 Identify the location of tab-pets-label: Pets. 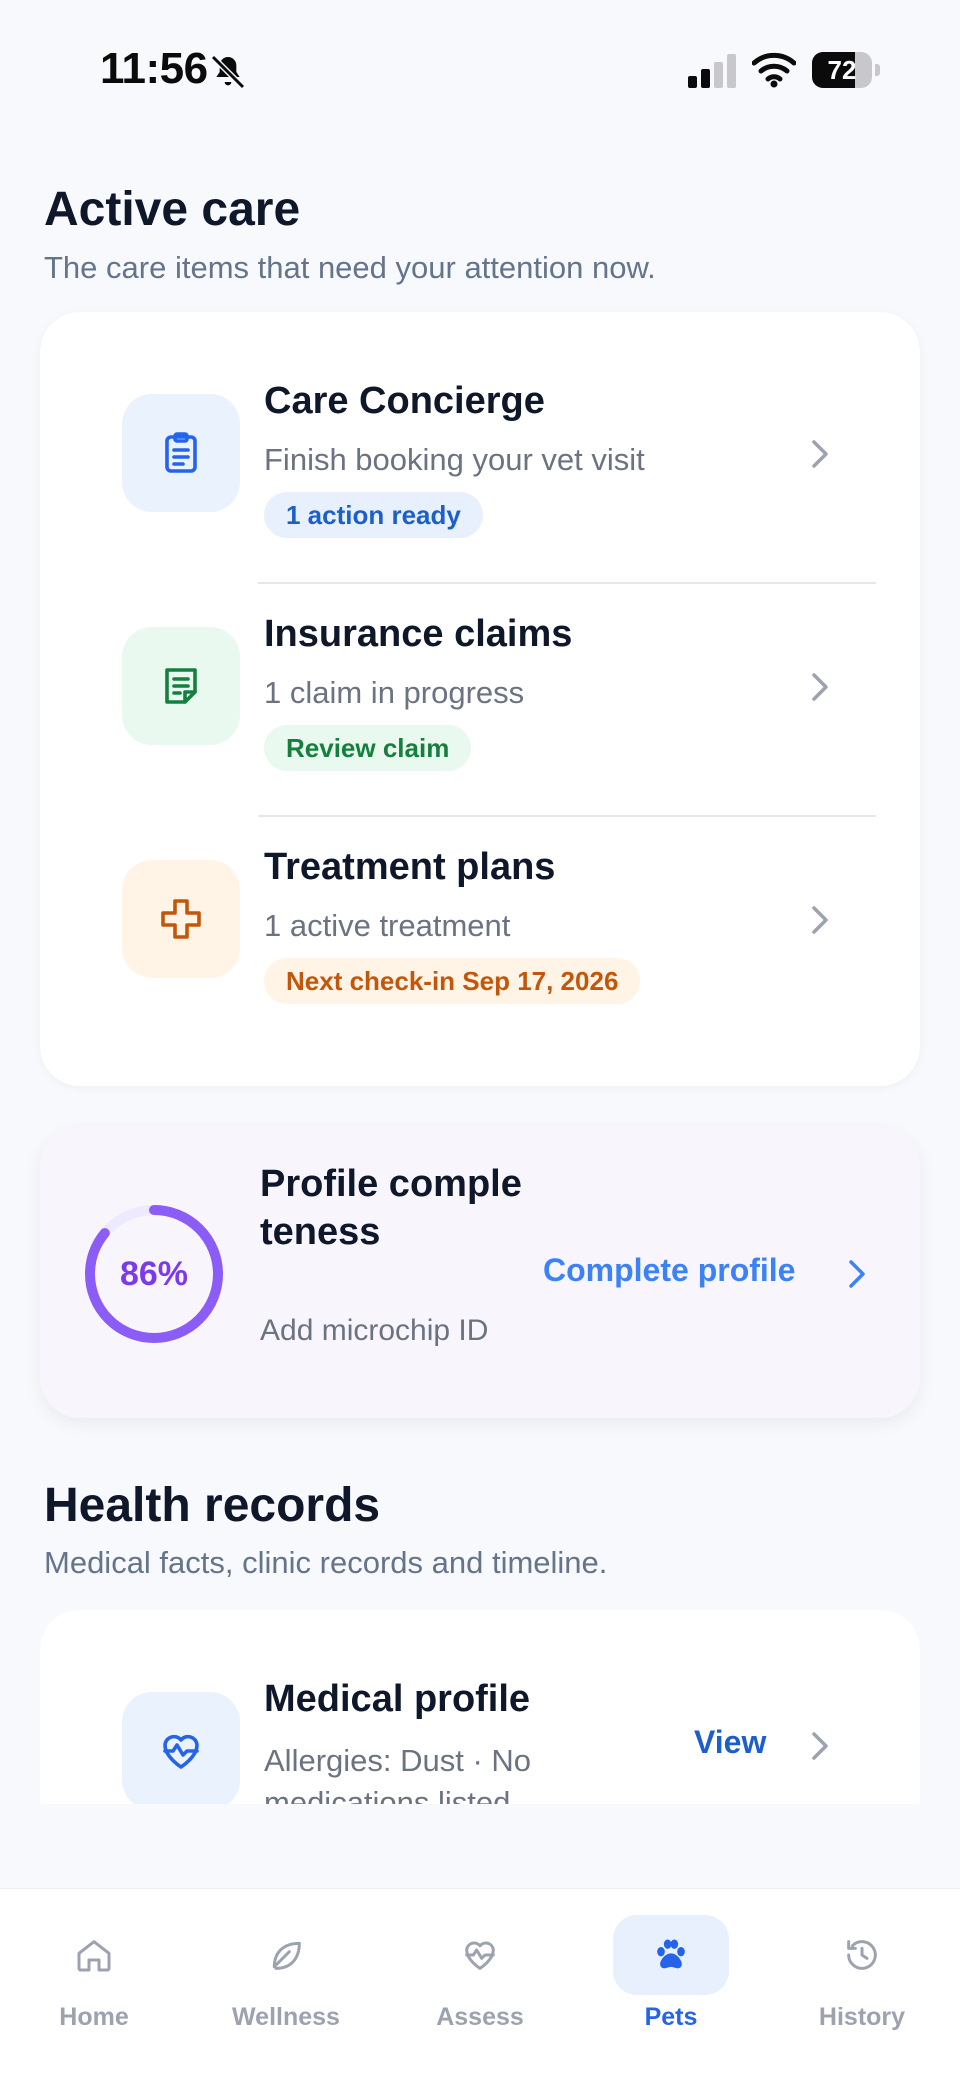
(671, 2017).